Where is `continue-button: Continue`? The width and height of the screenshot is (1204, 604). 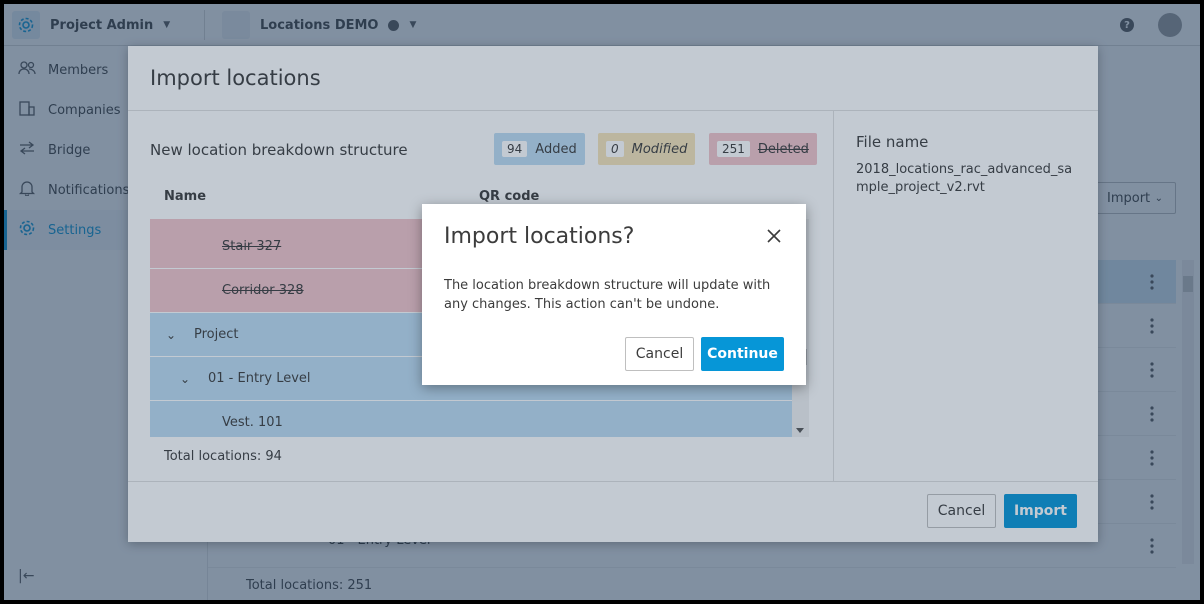
continue-button: Continue is located at coordinates (742, 354).